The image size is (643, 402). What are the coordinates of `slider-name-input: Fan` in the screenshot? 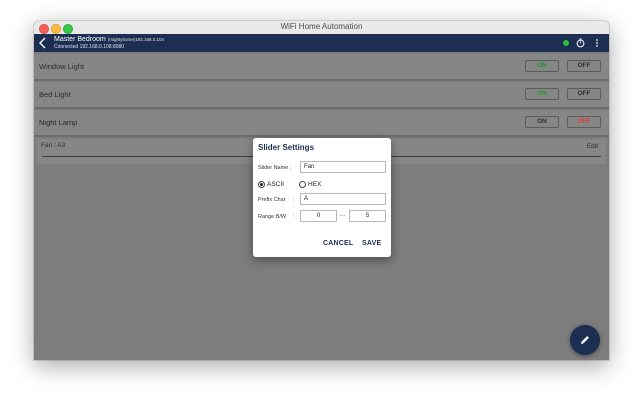 It's located at (343, 167).